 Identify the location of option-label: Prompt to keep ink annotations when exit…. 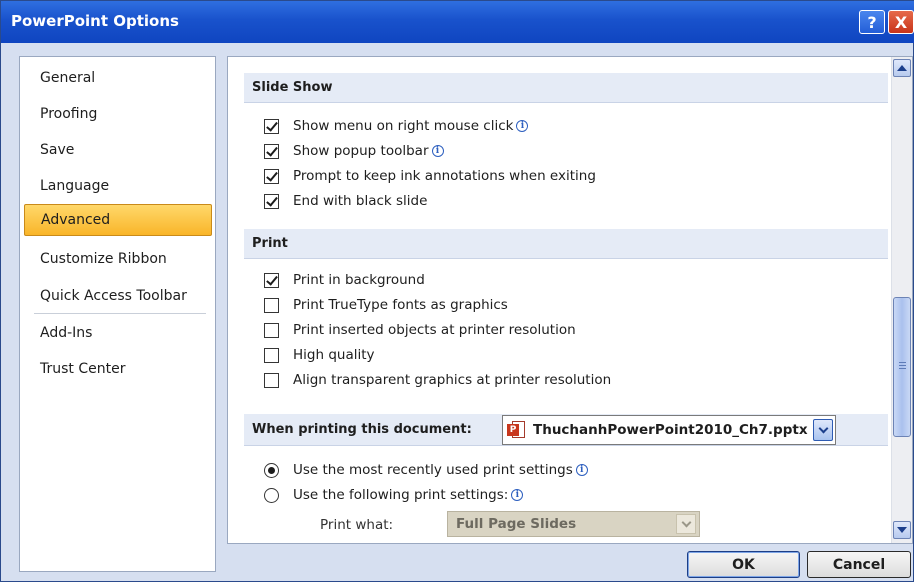
(444, 176).